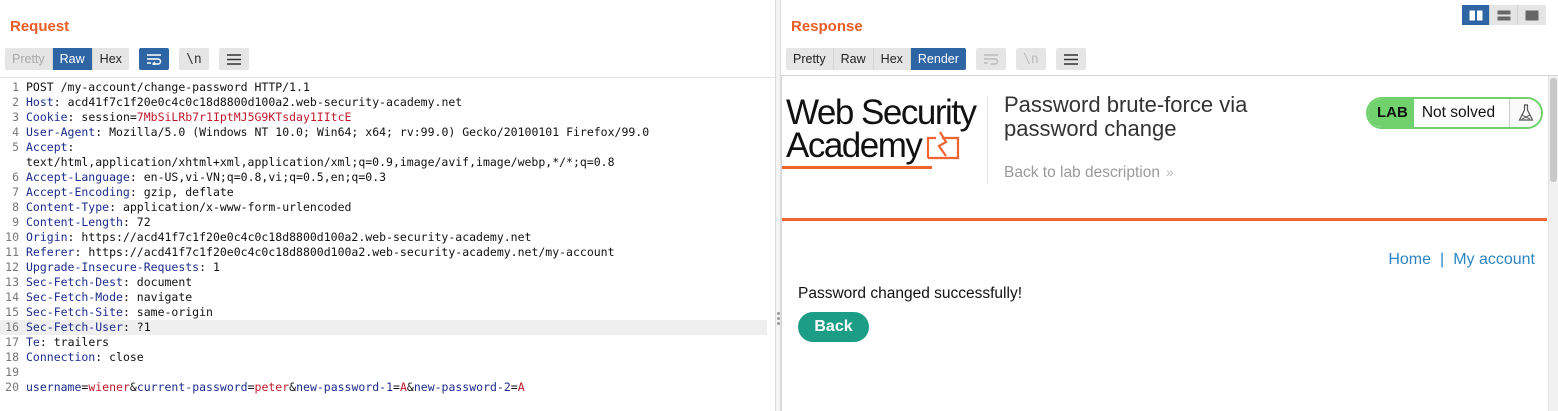  Describe the element at coordinates (1070, 59) in the screenshot. I see `response-menu-button` at that location.